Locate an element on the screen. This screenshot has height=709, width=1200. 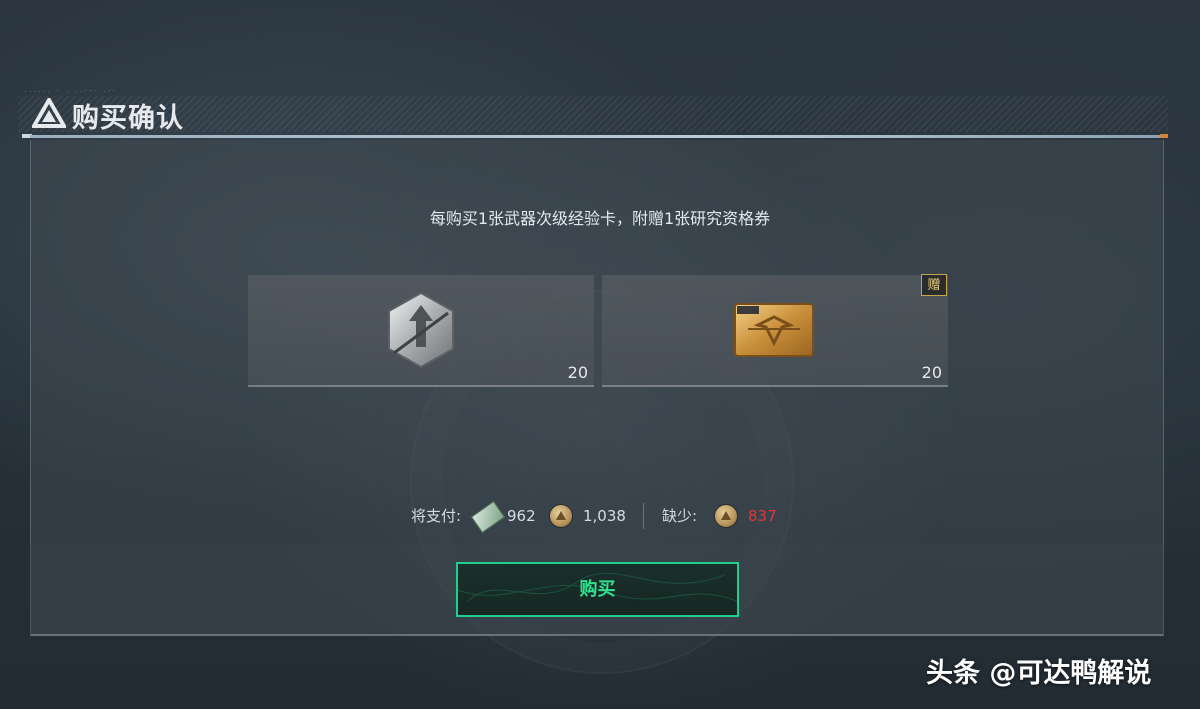
weapon-exp-card-icon is located at coordinates (421, 330).